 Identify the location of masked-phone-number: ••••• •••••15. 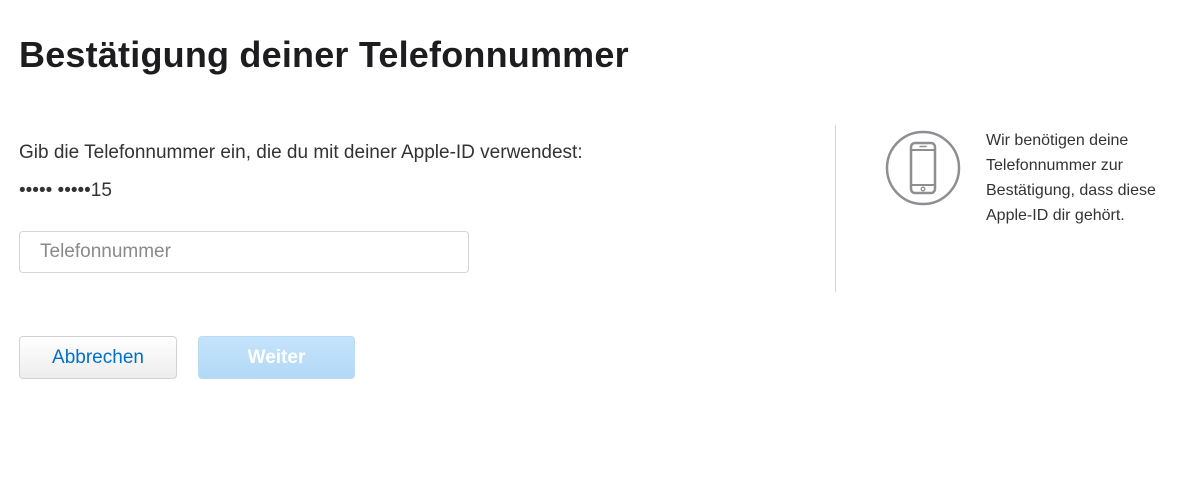
(65, 190).